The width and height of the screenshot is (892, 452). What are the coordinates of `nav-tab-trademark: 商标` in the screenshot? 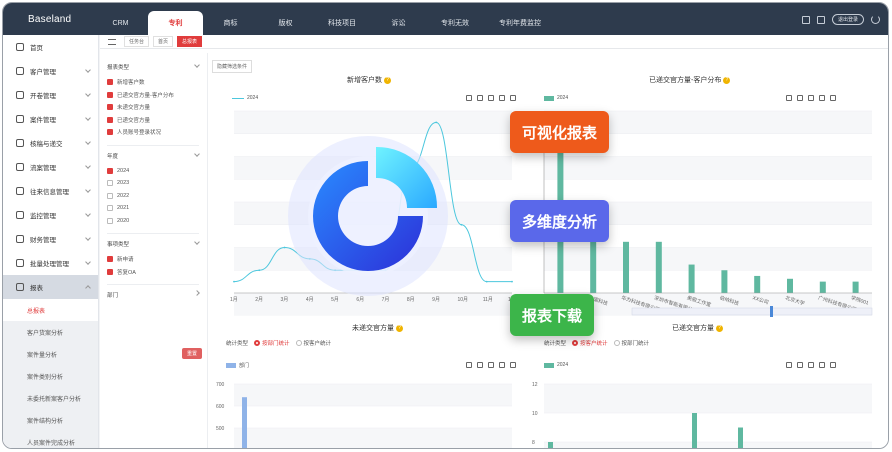 It's located at (230, 23).